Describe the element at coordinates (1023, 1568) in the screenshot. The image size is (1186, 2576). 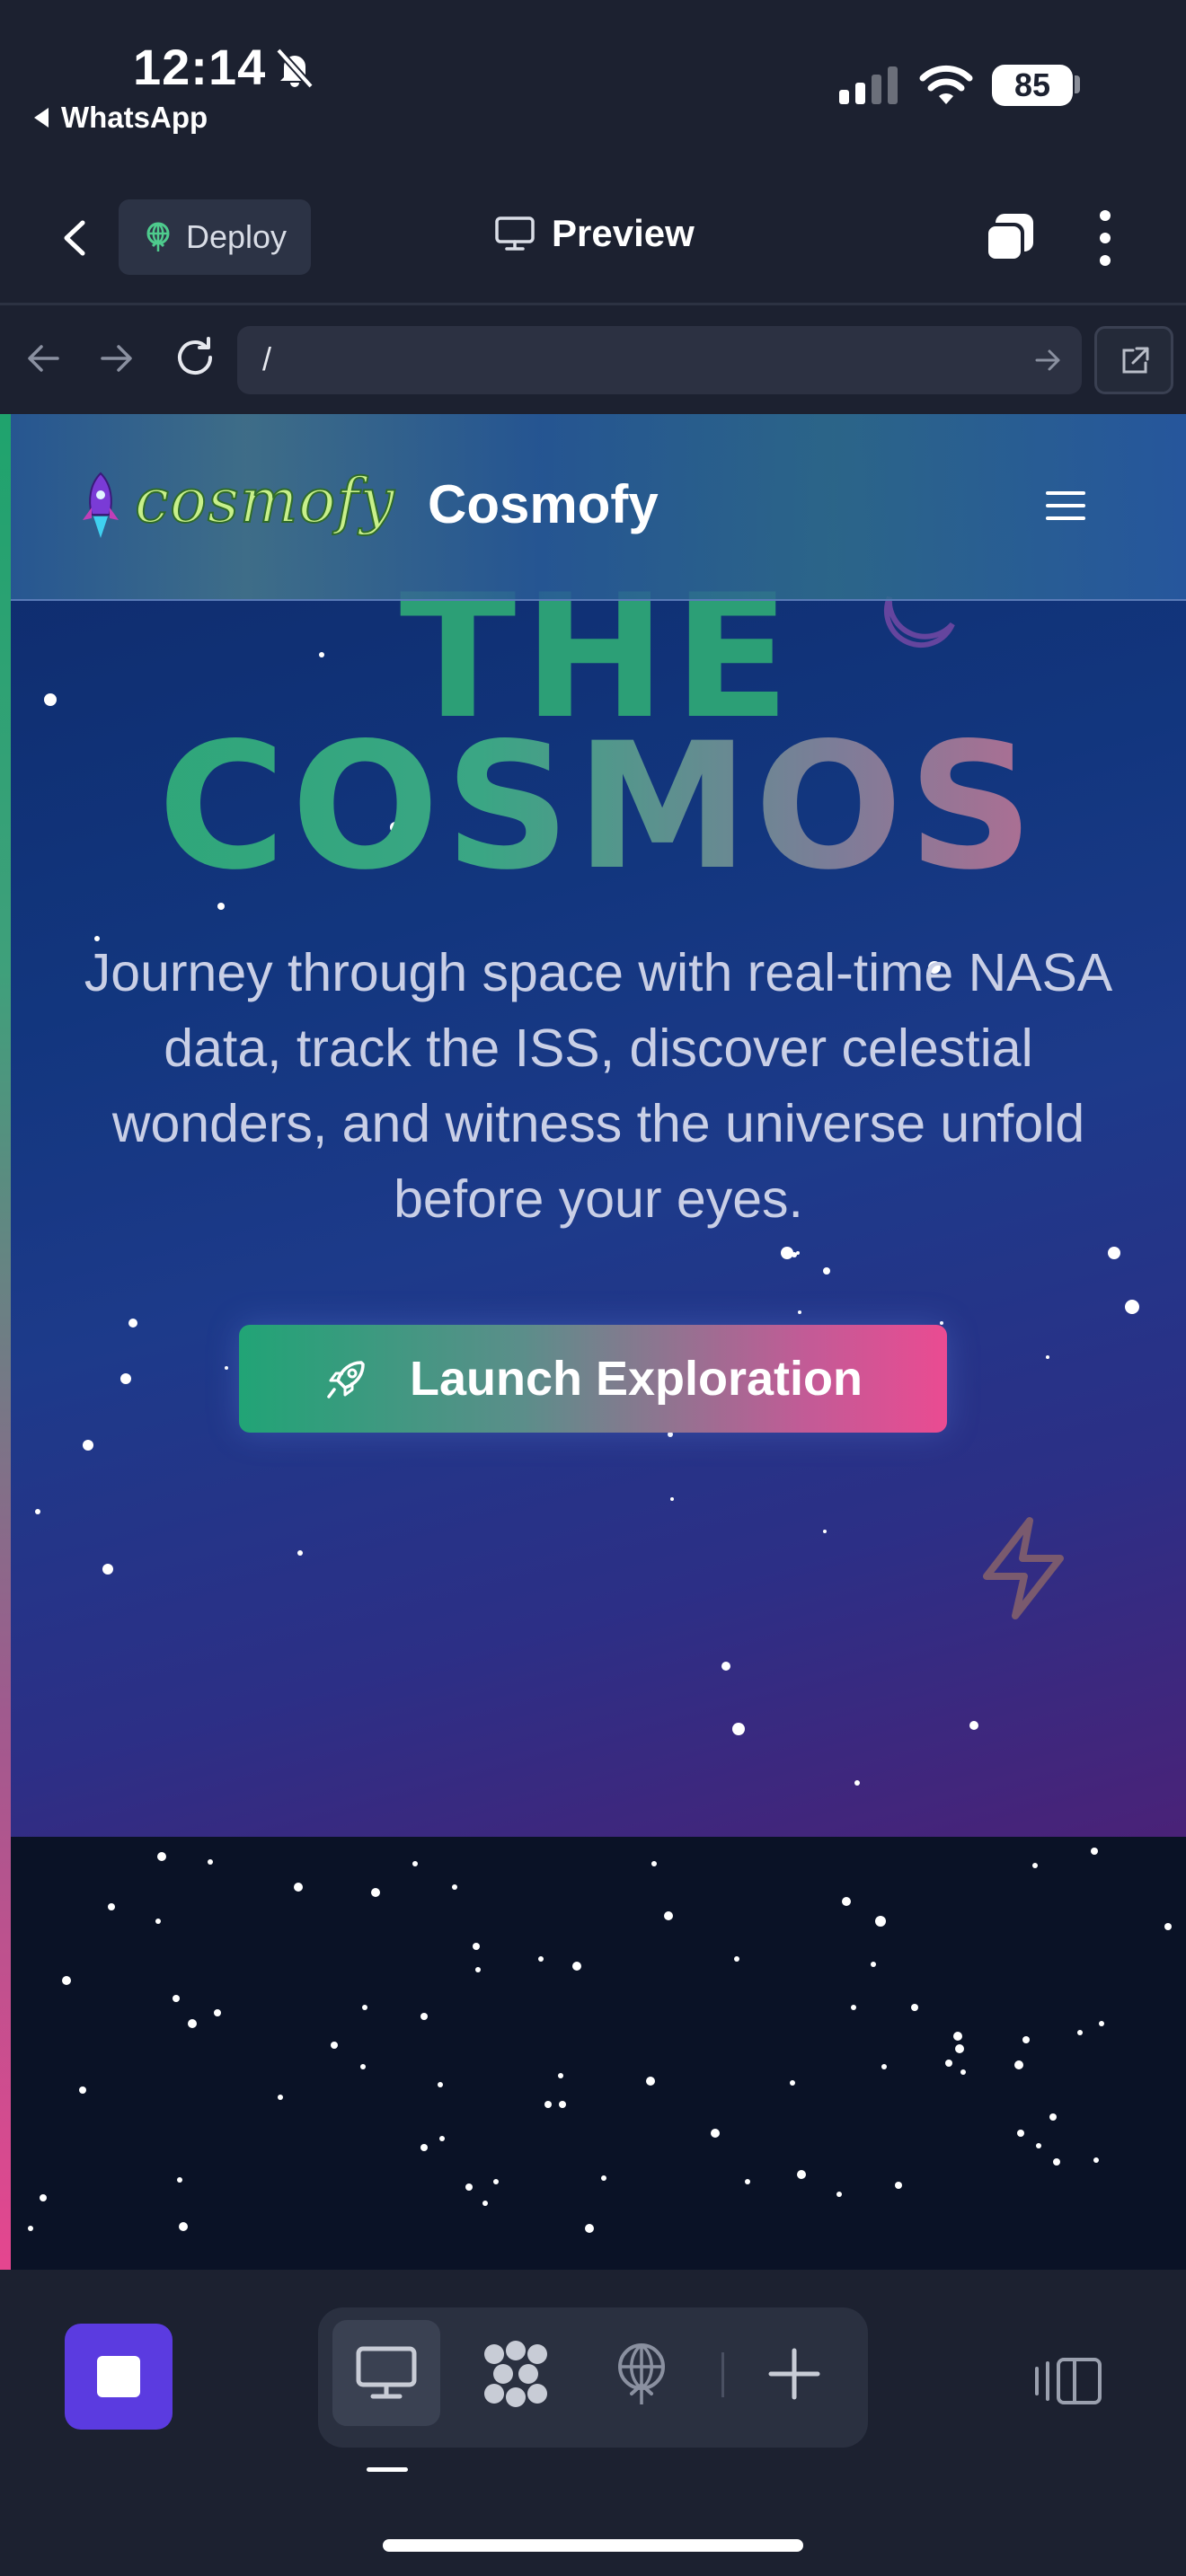
I see `lightning-icon` at that location.